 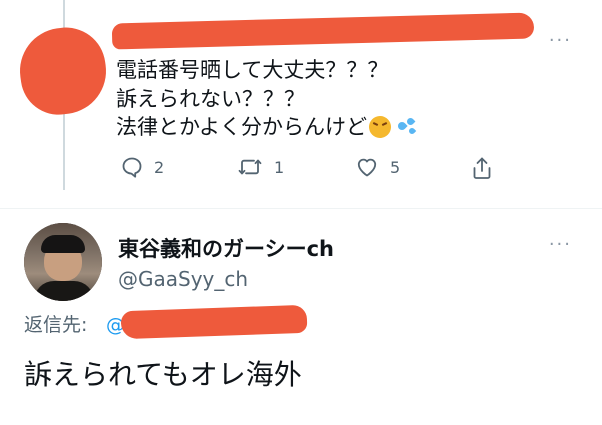 I want to click on tweet-body: 電話番号晒して大丈夫？？？ 訴えられない？？？ 法律とかよく分からんけど, so click(x=267, y=99).